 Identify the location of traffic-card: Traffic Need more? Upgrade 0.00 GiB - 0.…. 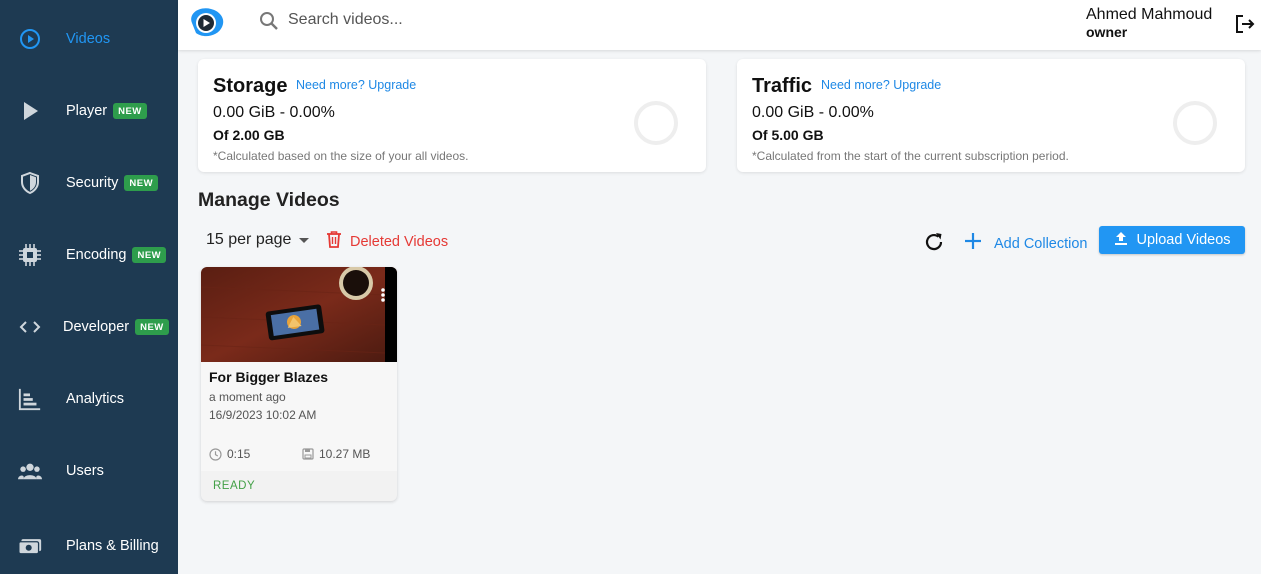
(991, 115).